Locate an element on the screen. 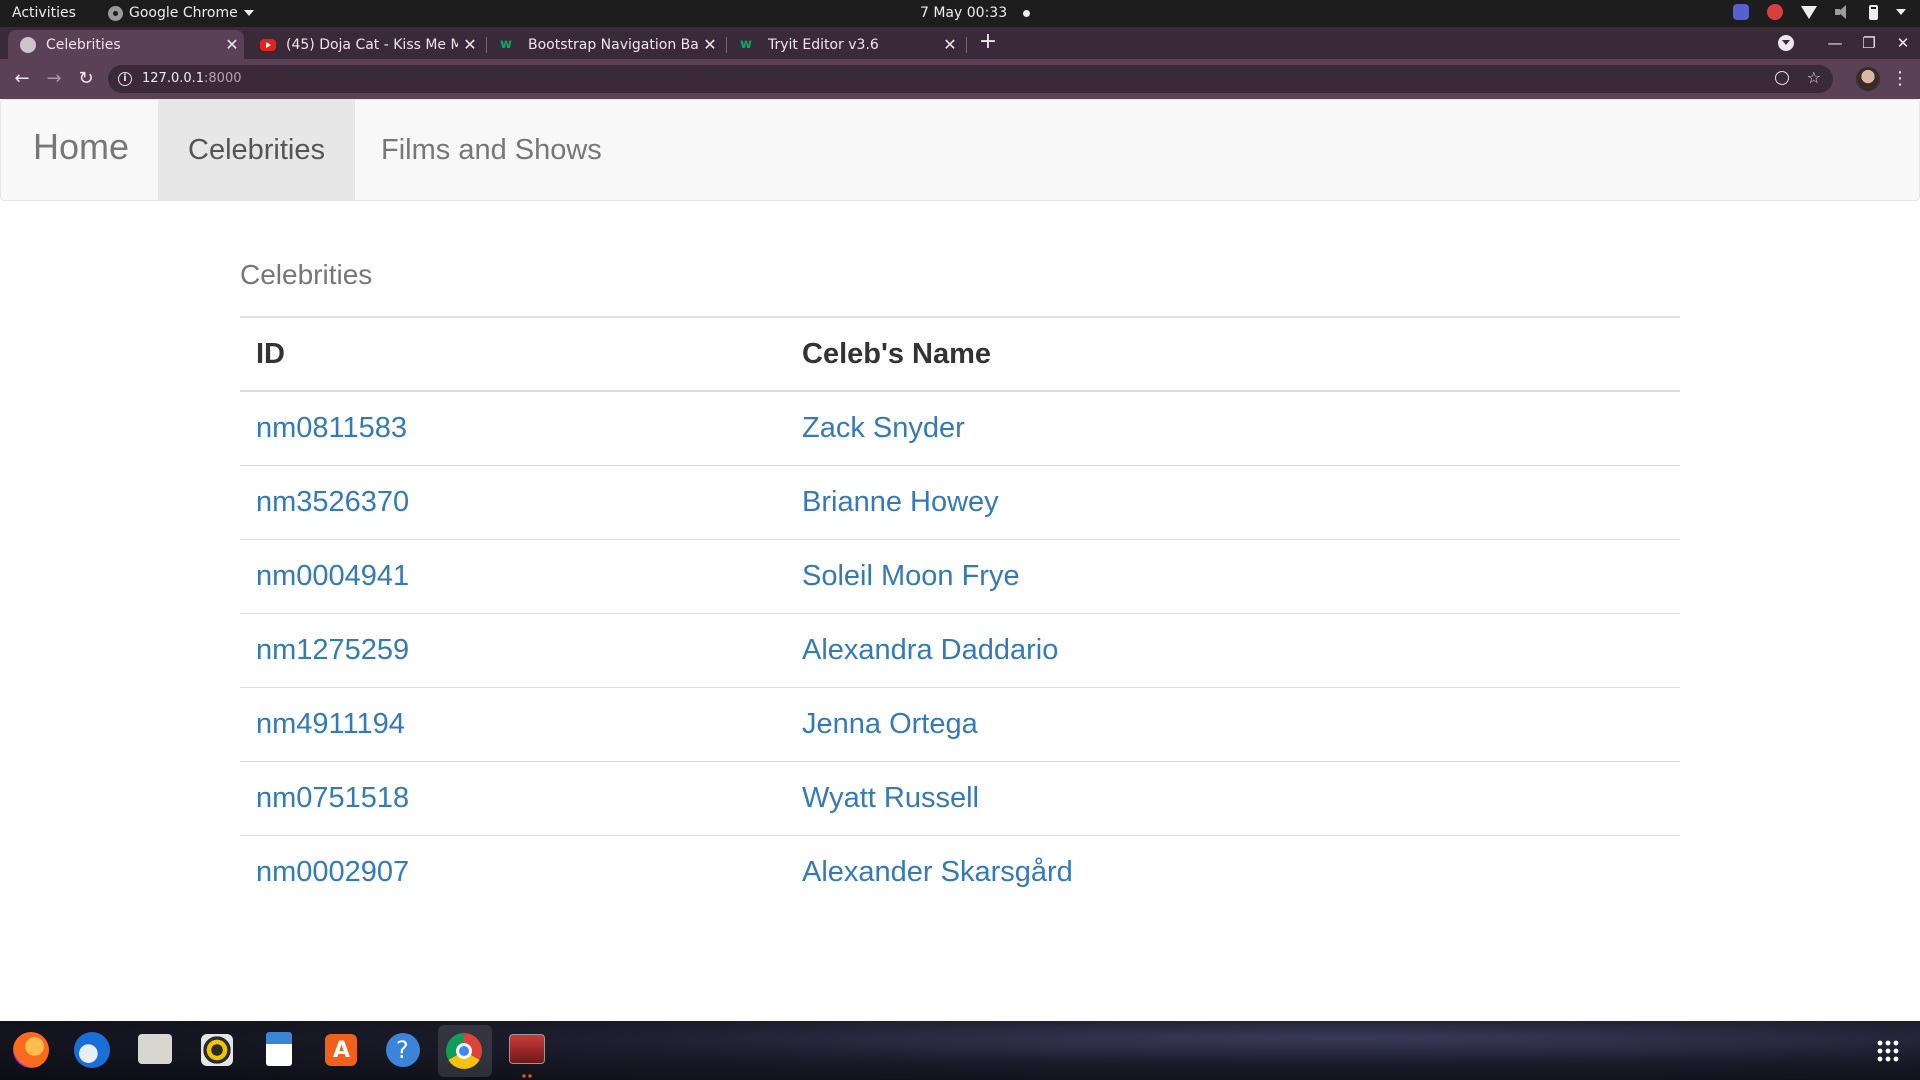 Image resolution: width=1920 pixels, height=1080 pixels. table-cell-name: Brianne Howey is located at coordinates (1233, 502).